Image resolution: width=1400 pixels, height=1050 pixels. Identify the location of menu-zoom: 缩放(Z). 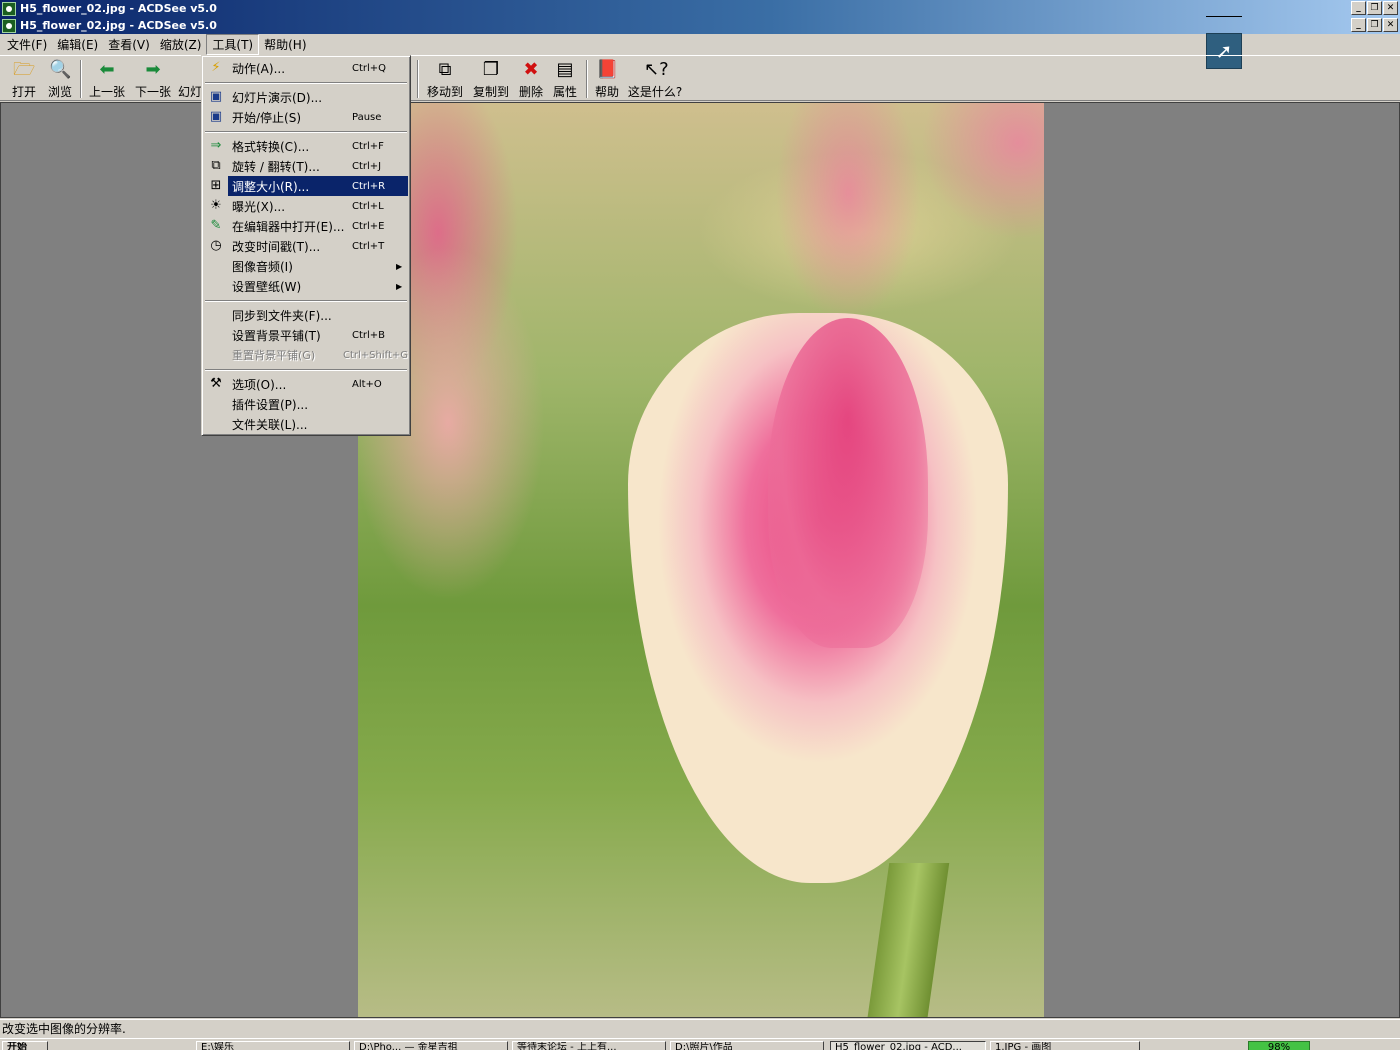
(181, 44).